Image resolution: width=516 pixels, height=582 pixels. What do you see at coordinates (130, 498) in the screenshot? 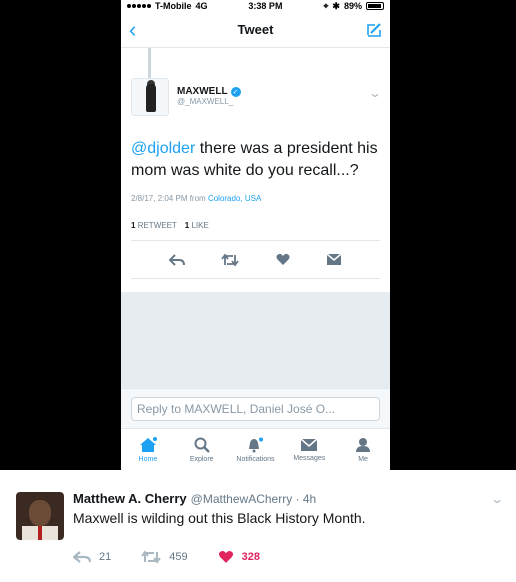
I see `embed-author-name: Matthew A. Cherry` at bounding box center [130, 498].